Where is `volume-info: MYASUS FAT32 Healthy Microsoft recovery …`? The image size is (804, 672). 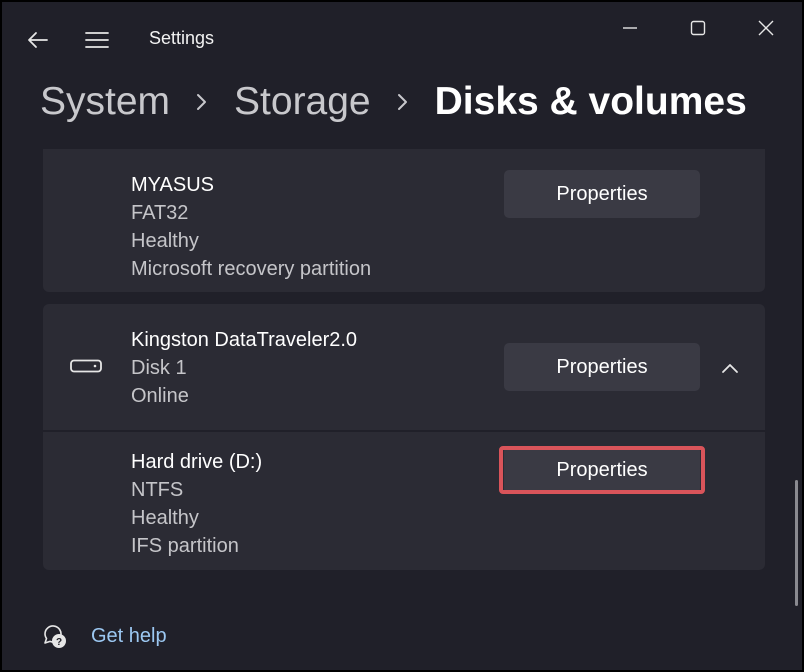 volume-info: MYASUS FAT32 Healthy Microsoft recovery … is located at coordinates (251, 227).